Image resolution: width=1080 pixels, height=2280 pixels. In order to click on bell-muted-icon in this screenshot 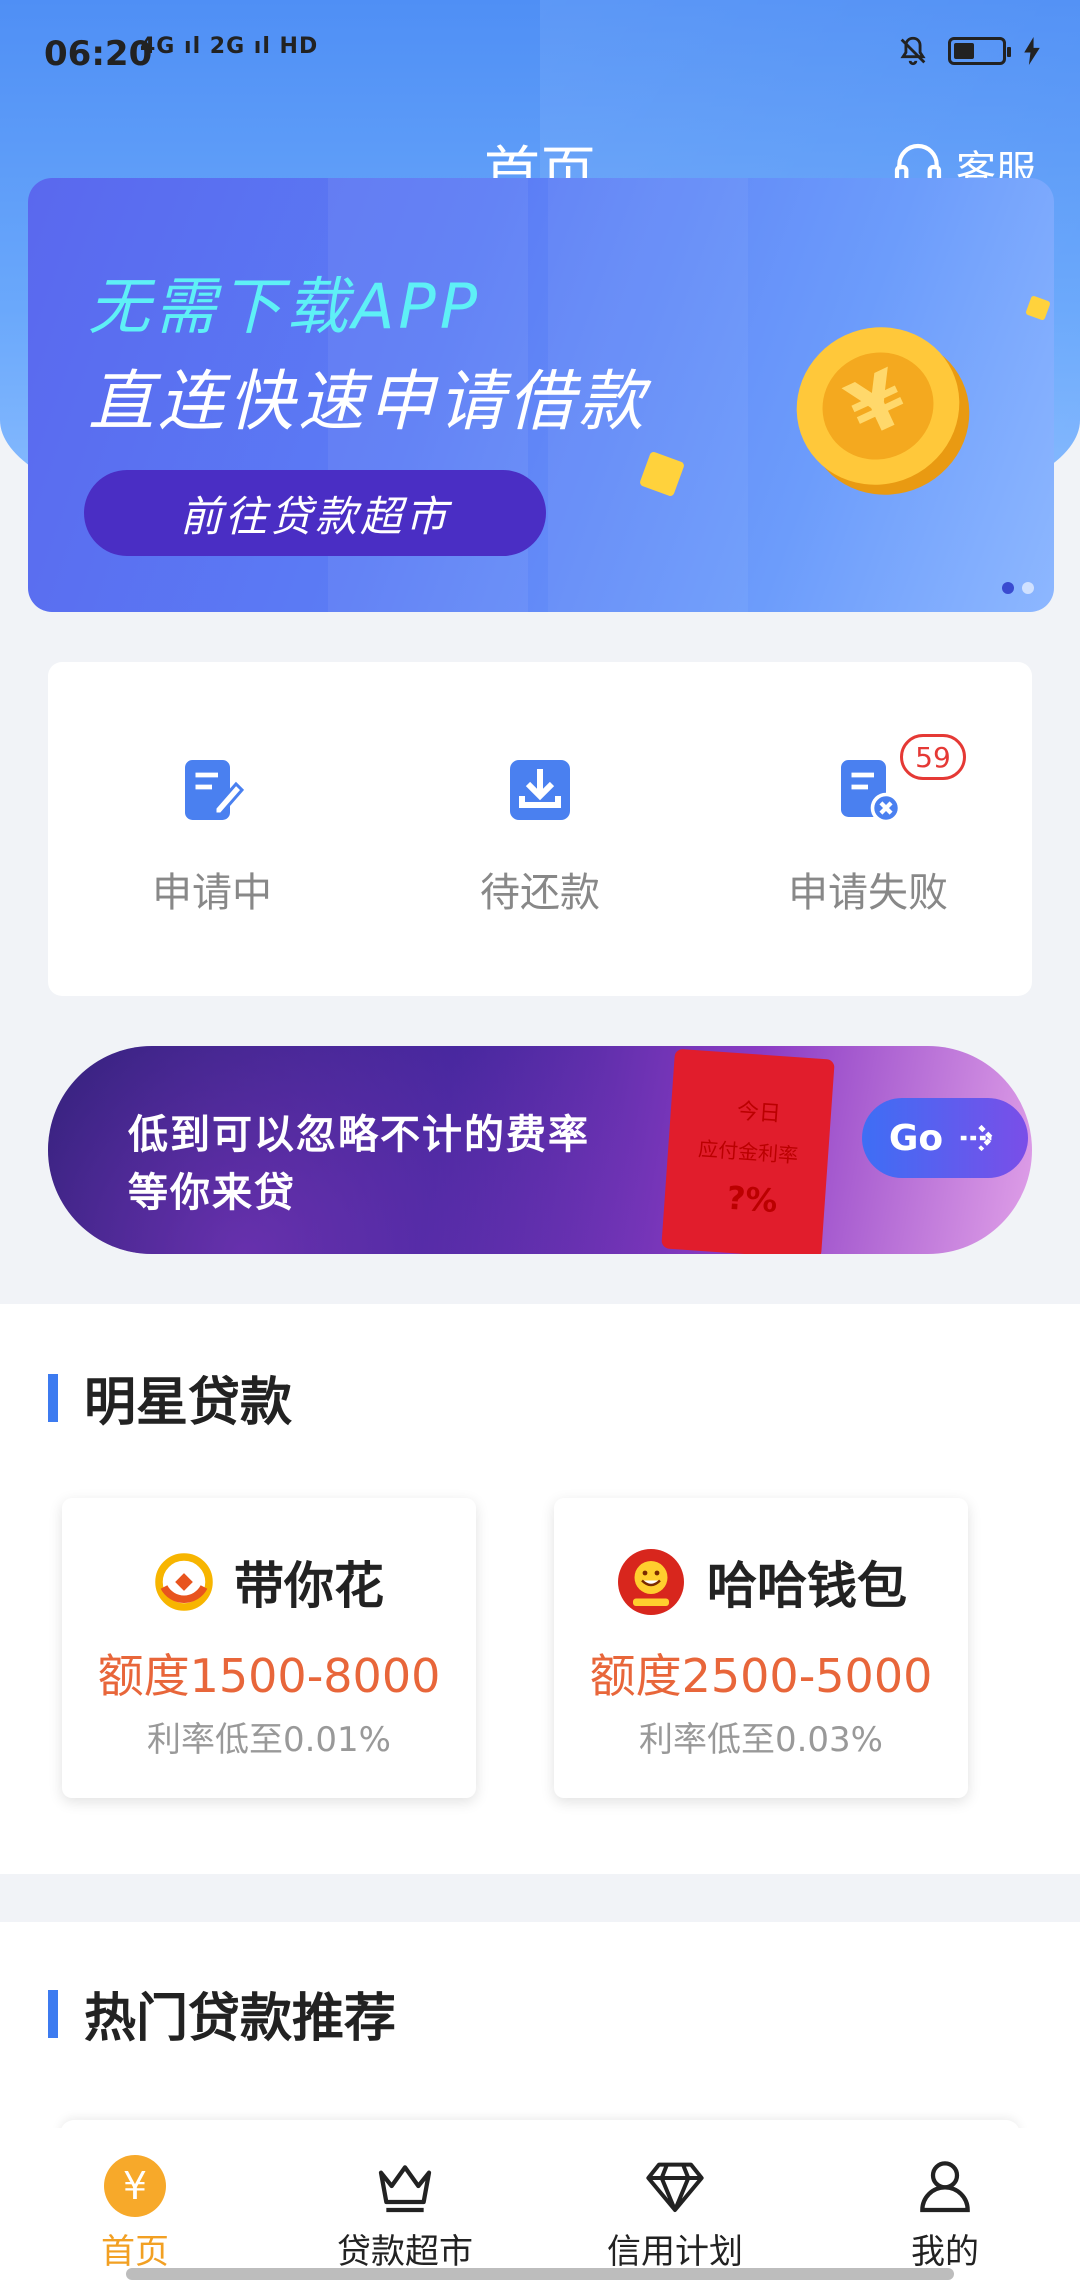, I will do `click(913, 51)`.